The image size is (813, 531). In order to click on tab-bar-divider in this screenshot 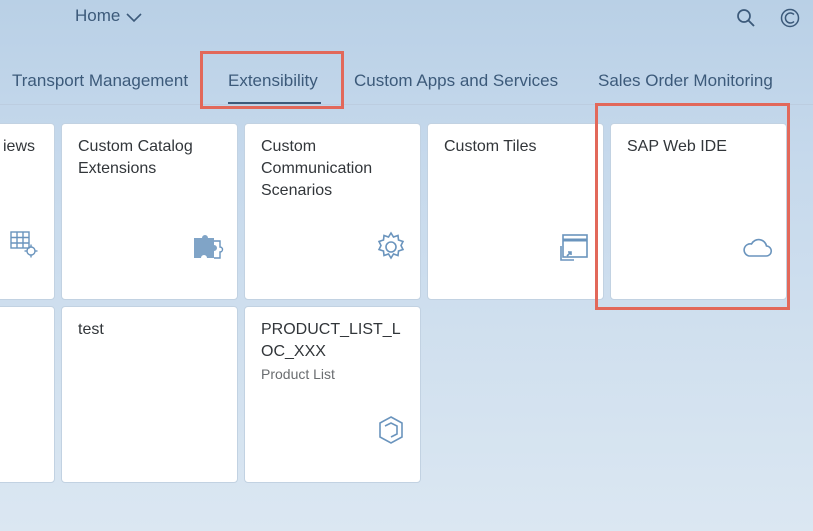, I will do `click(406, 104)`.